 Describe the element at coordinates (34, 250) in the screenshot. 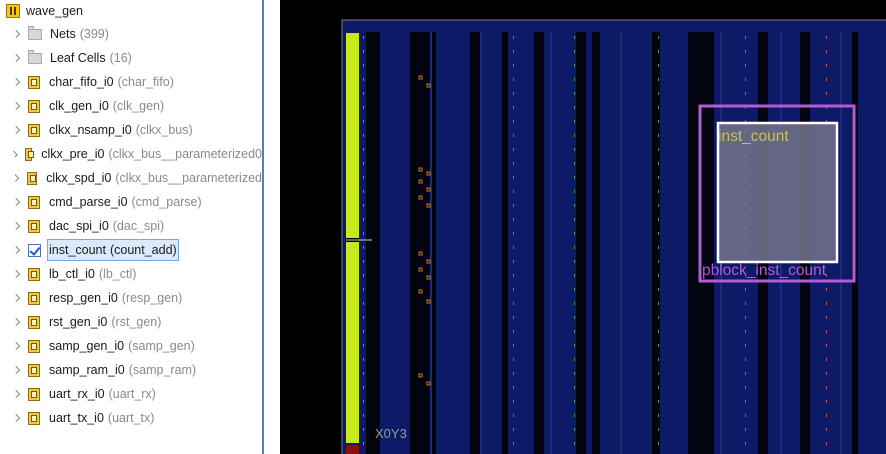

I see `checked-cell-icon` at that location.